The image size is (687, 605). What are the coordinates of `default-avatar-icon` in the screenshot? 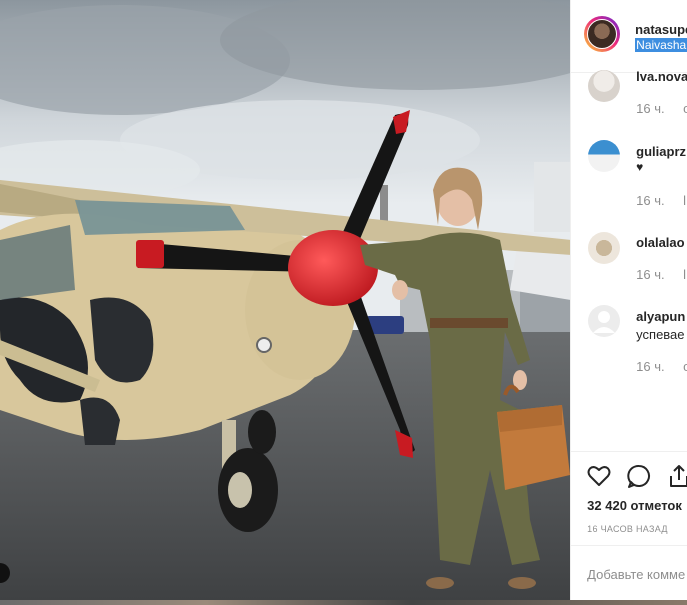 It's located at (604, 322).